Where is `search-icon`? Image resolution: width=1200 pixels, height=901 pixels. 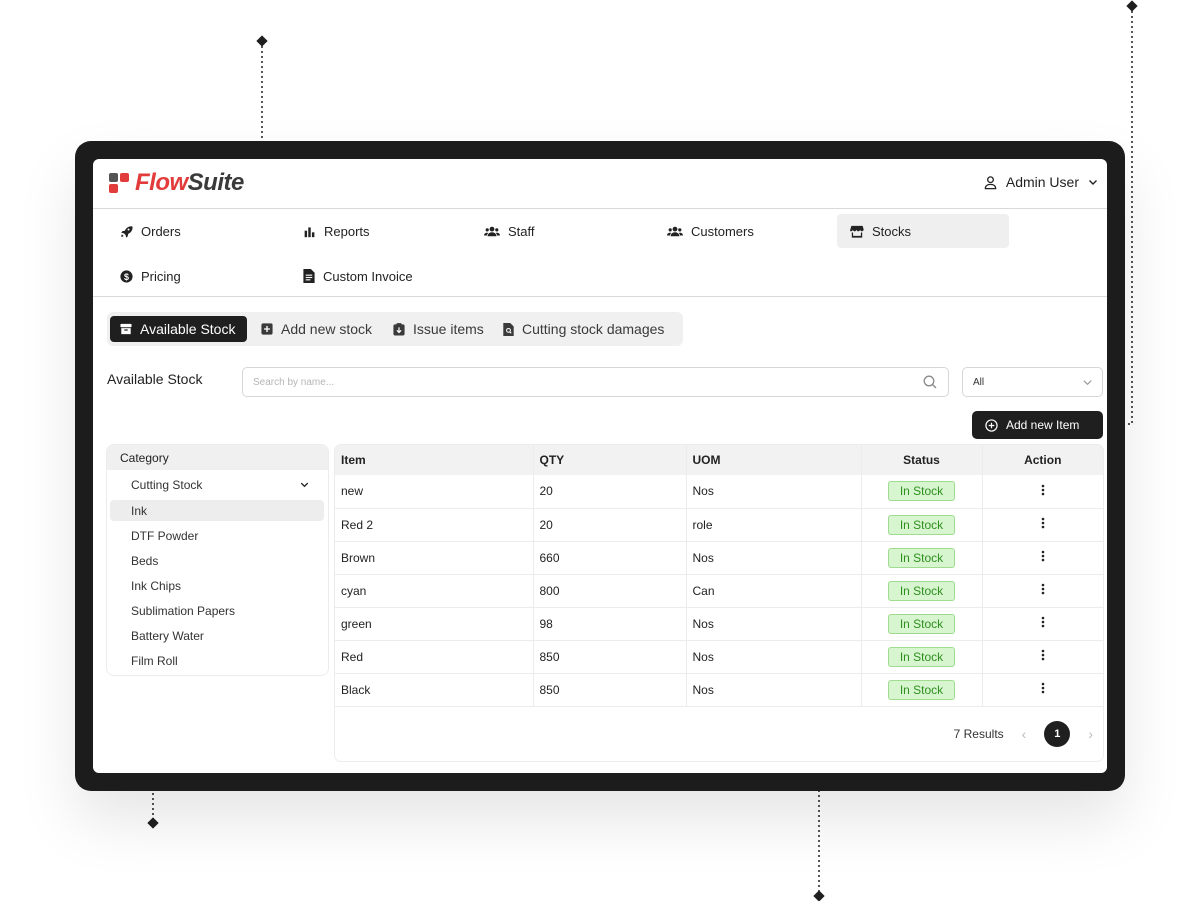
search-icon is located at coordinates (930, 382).